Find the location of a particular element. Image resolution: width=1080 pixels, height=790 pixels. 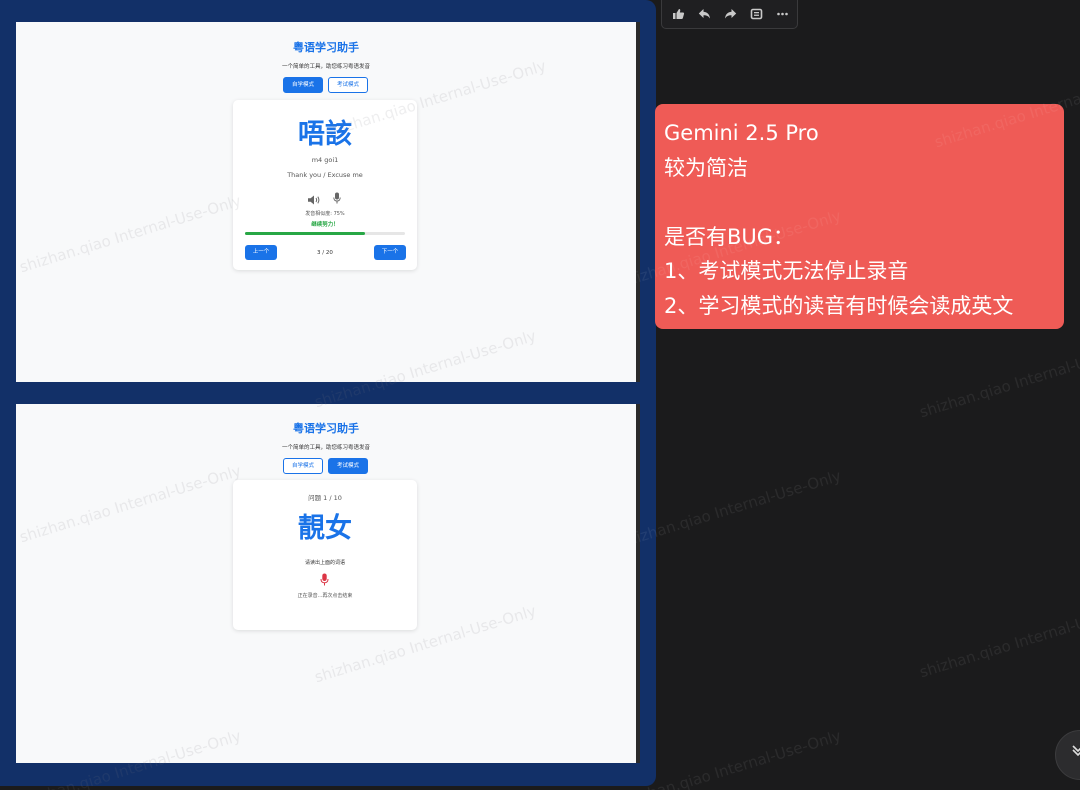

quote-icon is located at coordinates (756, 14).